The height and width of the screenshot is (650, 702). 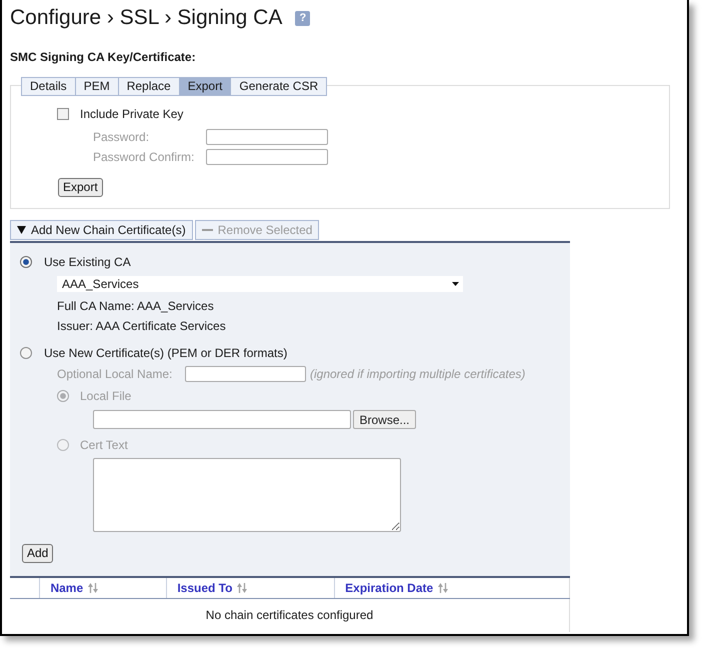 What do you see at coordinates (136, 306) in the screenshot?
I see `detail-text: Full CA Name: AAA_Services` at bounding box center [136, 306].